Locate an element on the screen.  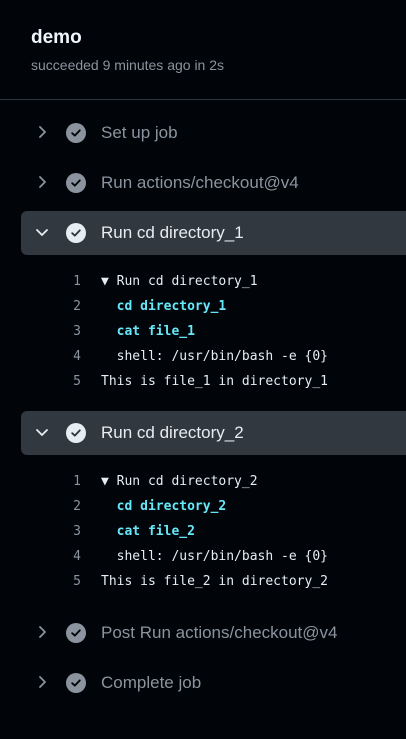
log-text: This is file_1 in directory_1 is located at coordinates (214, 381).